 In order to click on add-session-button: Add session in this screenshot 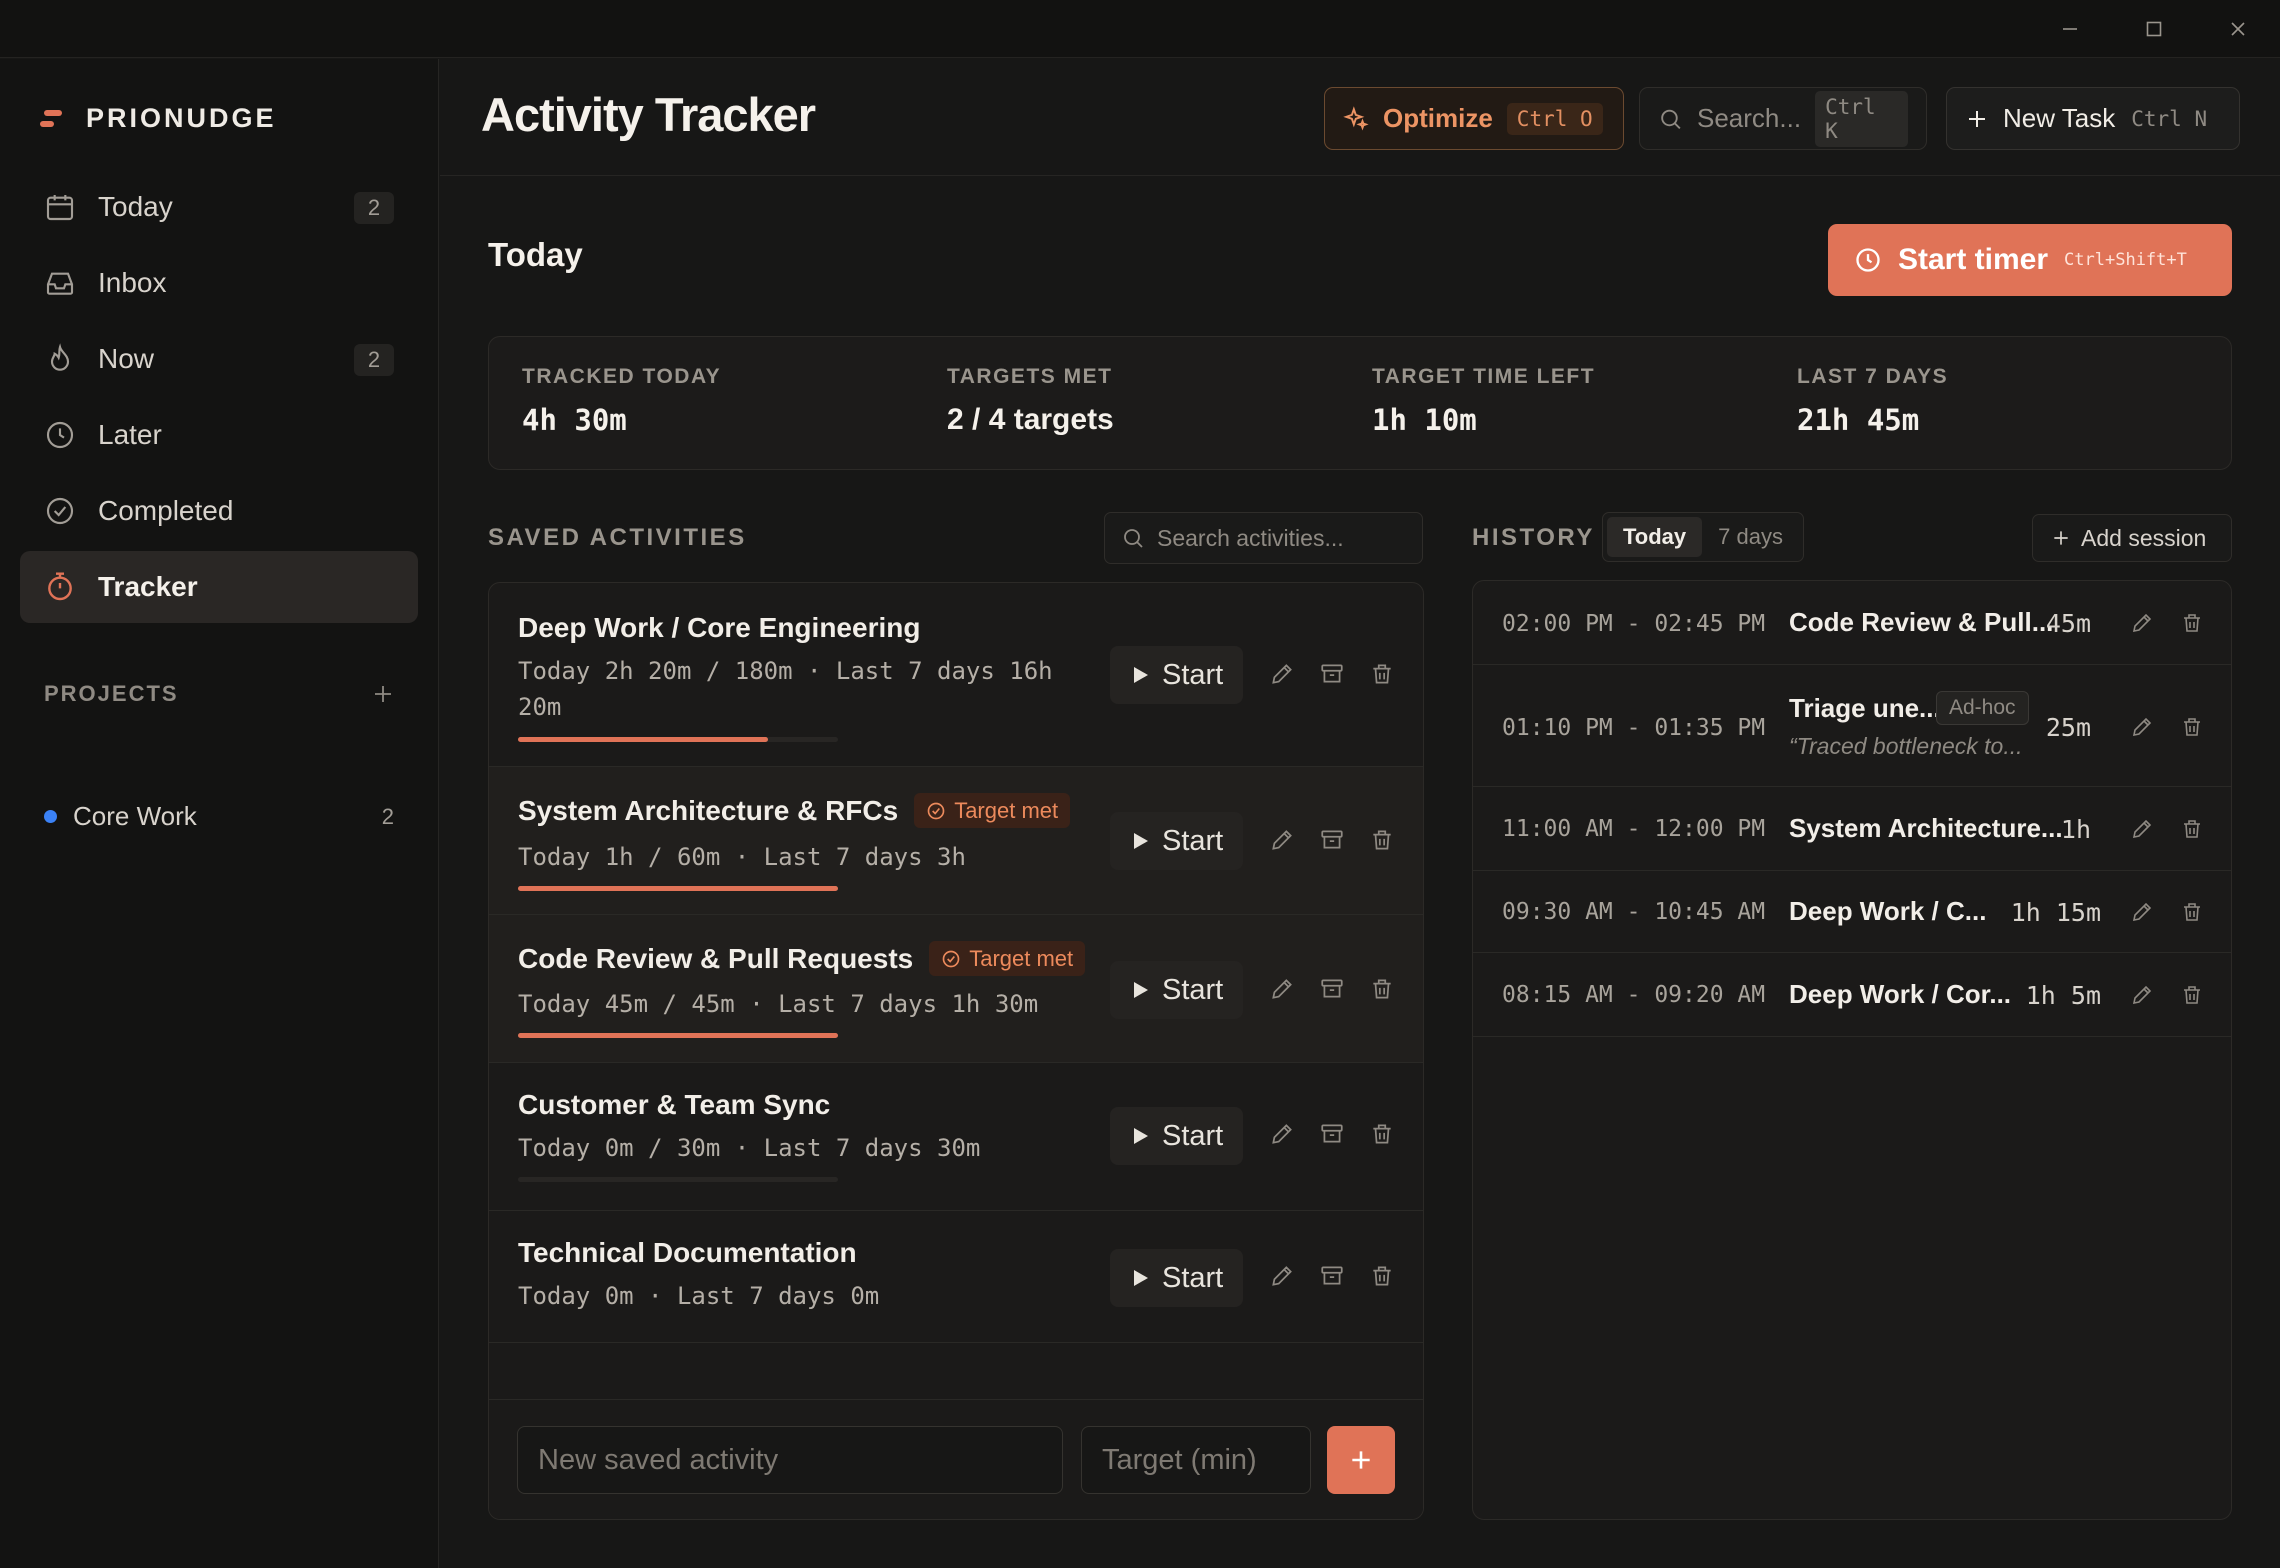, I will do `click(2132, 538)`.